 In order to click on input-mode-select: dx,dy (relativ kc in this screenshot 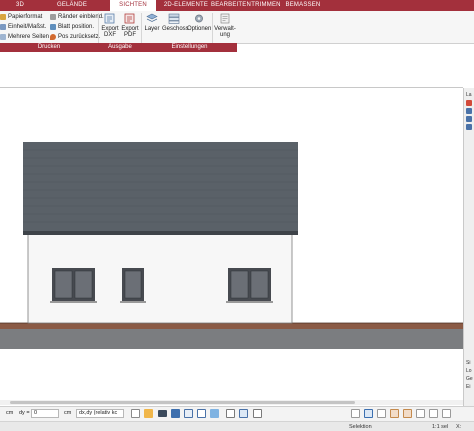, I will do `click(100, 413)`.